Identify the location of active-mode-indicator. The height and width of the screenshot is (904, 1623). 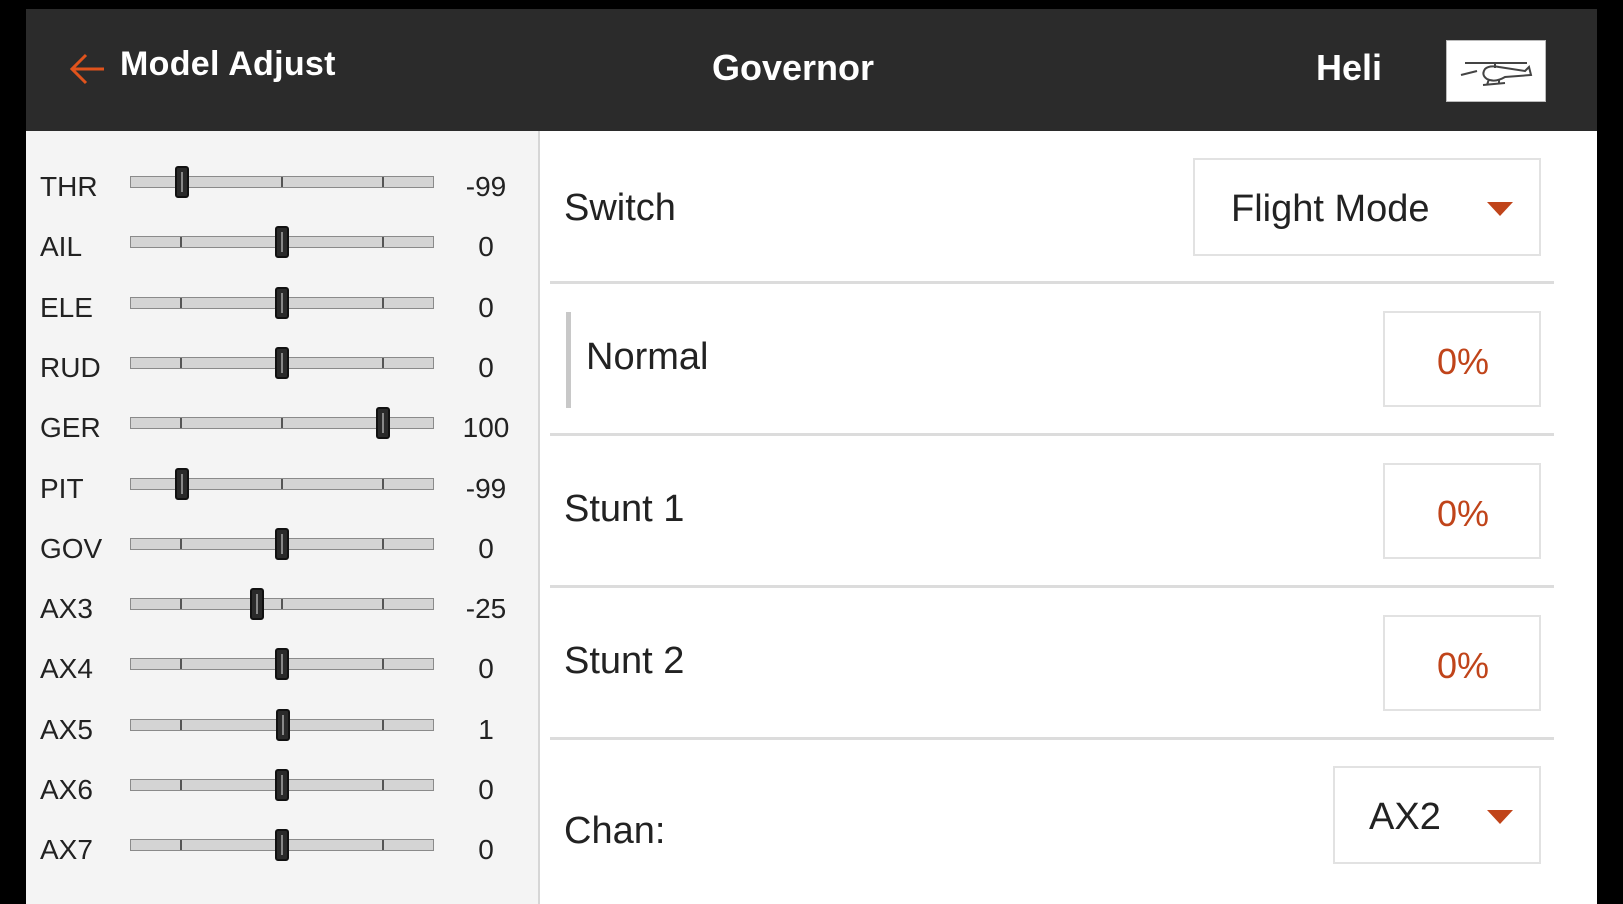
(568, 360).